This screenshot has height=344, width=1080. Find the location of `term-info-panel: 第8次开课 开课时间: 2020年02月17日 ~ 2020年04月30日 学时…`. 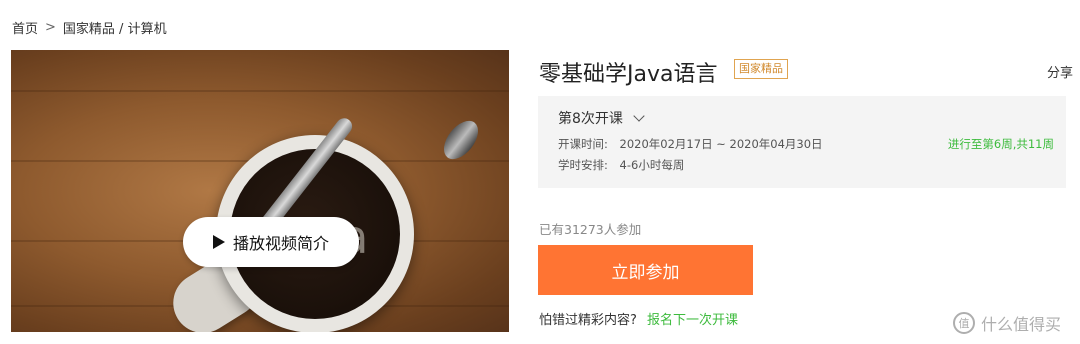

term-info-panel: 第8次开课 开课时间: 2020年02月17日 ~ 2020年04月30日 学时… is located at coordinates (802, 142).